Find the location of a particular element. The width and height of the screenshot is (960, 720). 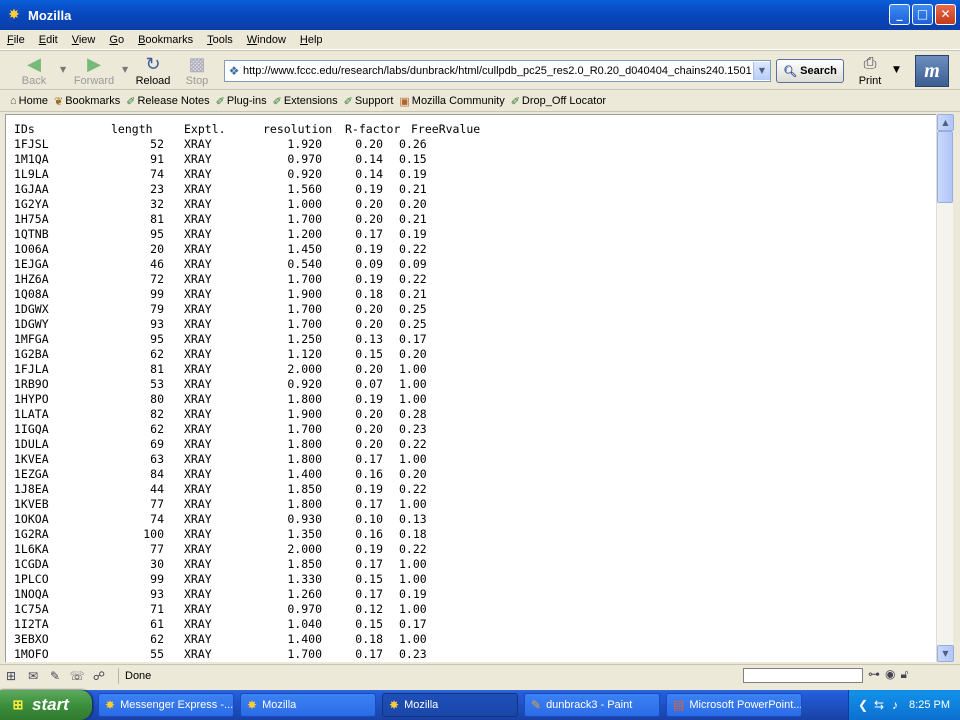

table-row: 1H75A 81 XRAY 1.700 0.20 0.21 is located at coordinates (475, 219).